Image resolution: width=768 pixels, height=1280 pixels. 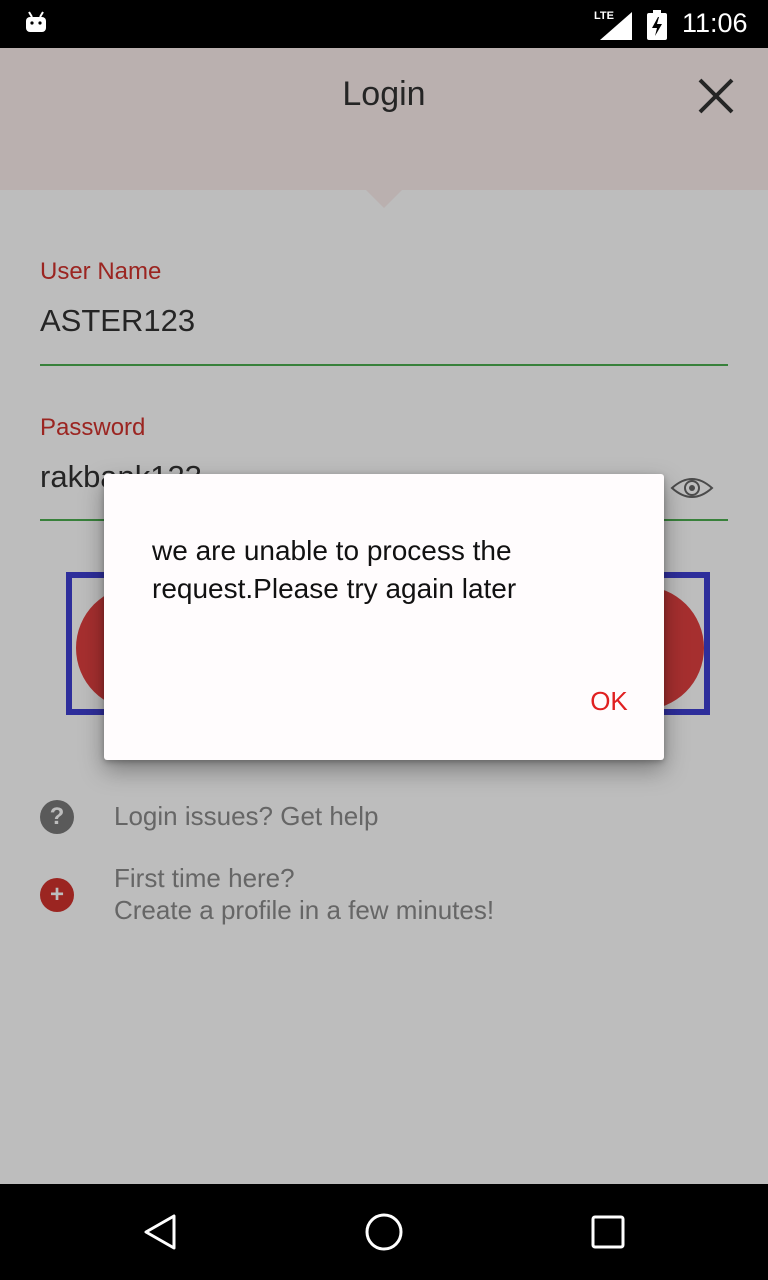 I want to click on android-icon, so click(x=36, y=21).